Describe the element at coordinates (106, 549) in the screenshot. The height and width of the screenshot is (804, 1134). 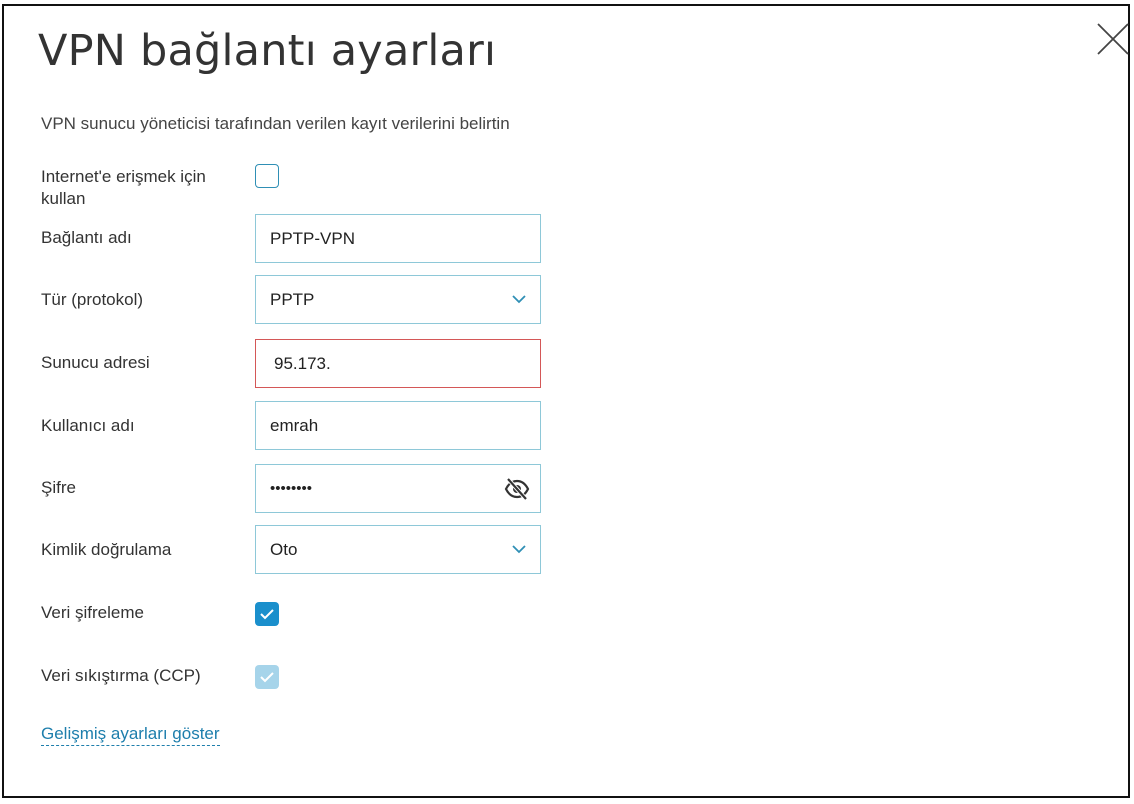
I see `authentication-label: Kimlik doğrulama` at that location.